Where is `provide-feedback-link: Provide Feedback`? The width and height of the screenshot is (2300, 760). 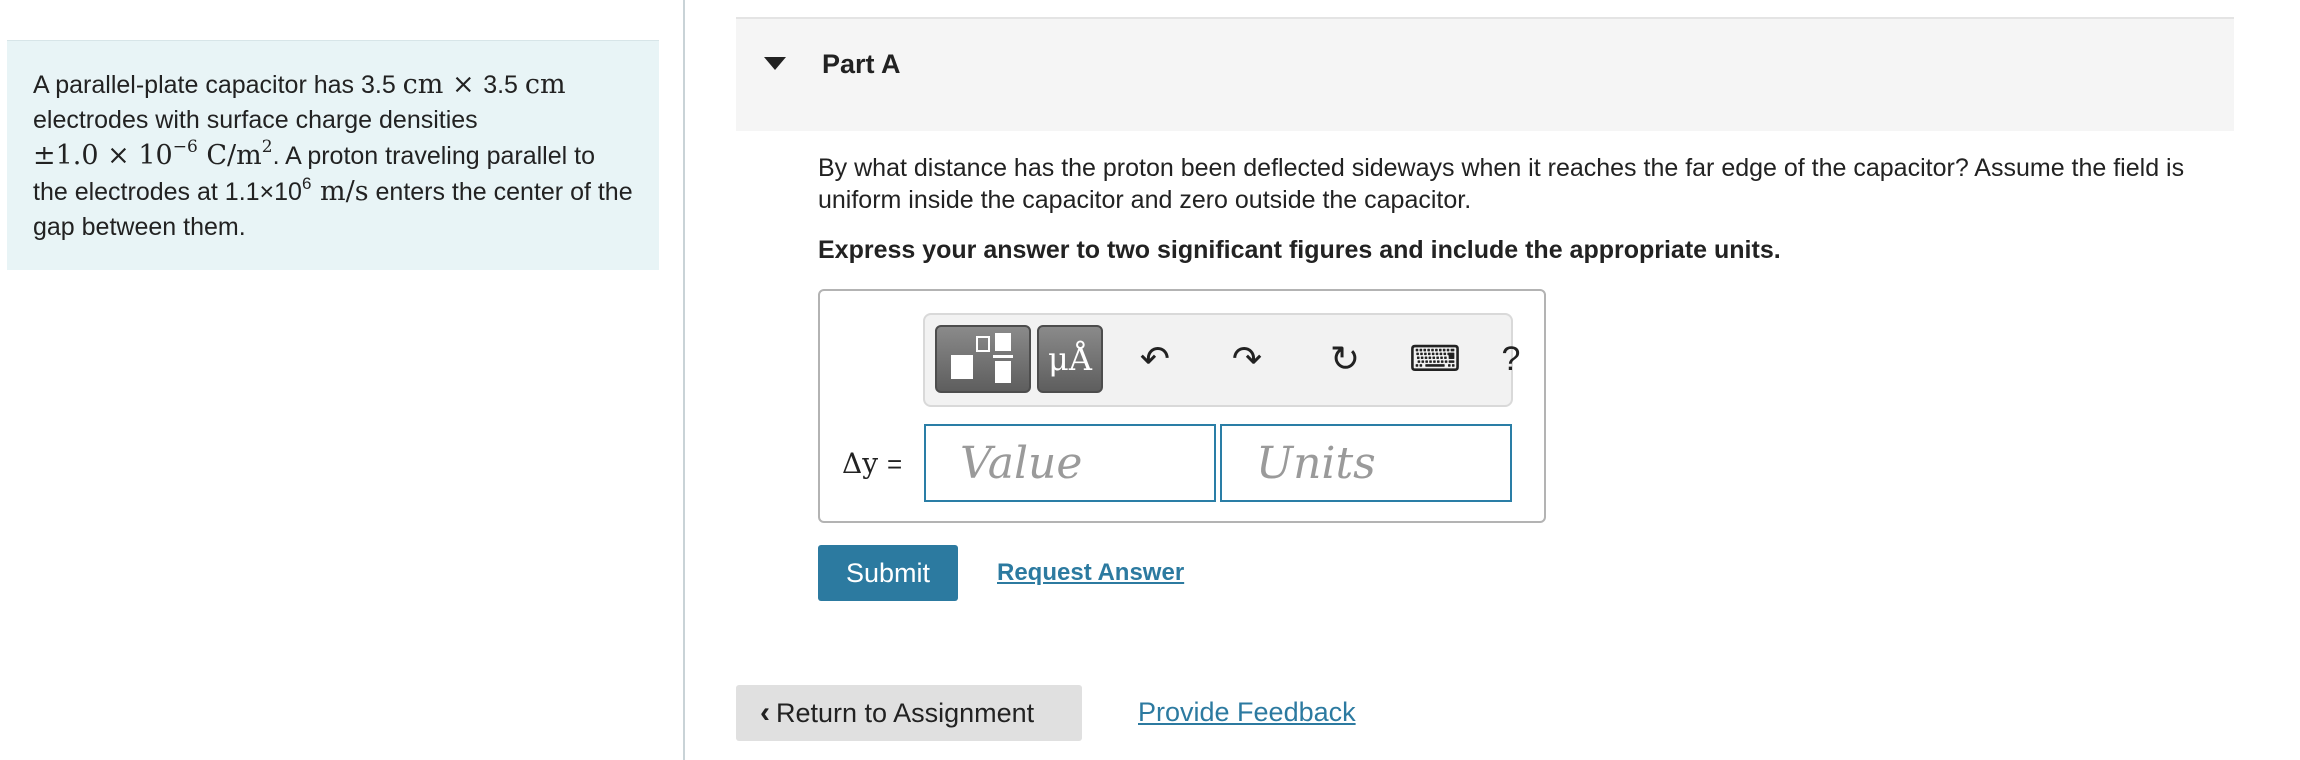
provide-feedback-link: Provide Feedback is located at coordinates (1247, 712).